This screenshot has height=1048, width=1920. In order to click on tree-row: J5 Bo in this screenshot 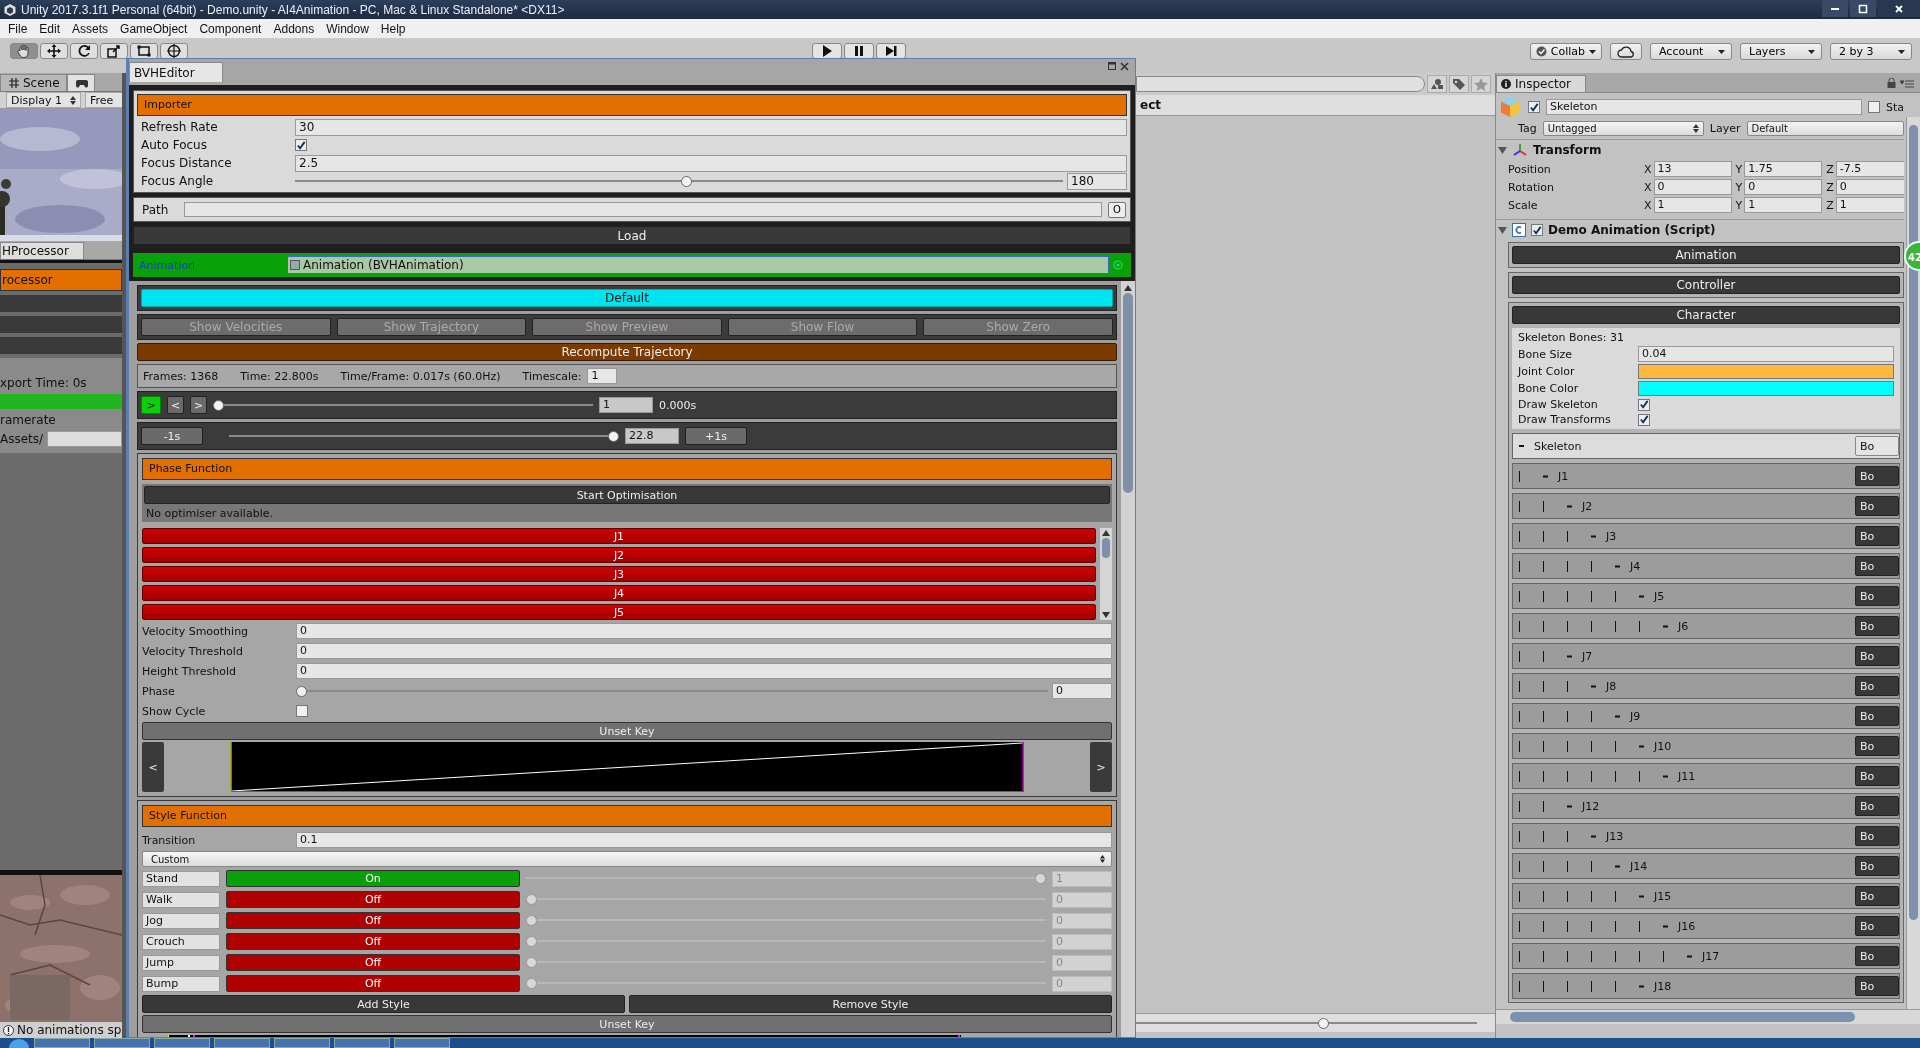, I will do `click(1706, 596)`.